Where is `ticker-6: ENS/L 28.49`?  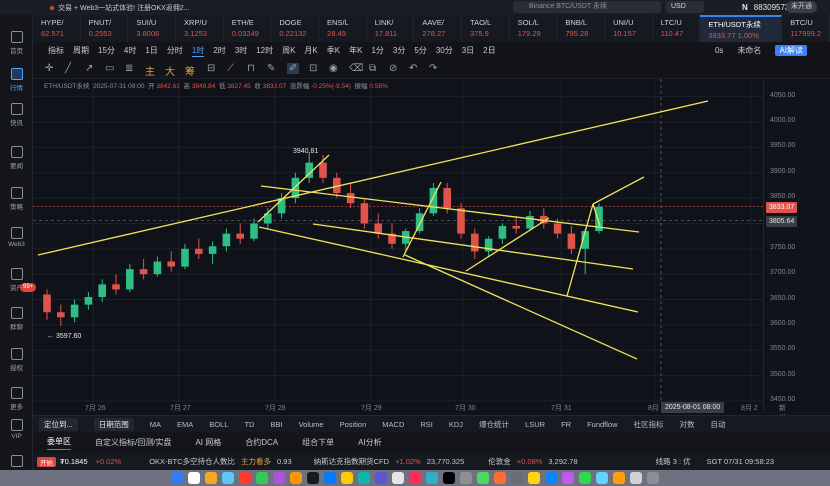
ticker-6: ENS/L 28.49 is located at coordinates (343, 28).